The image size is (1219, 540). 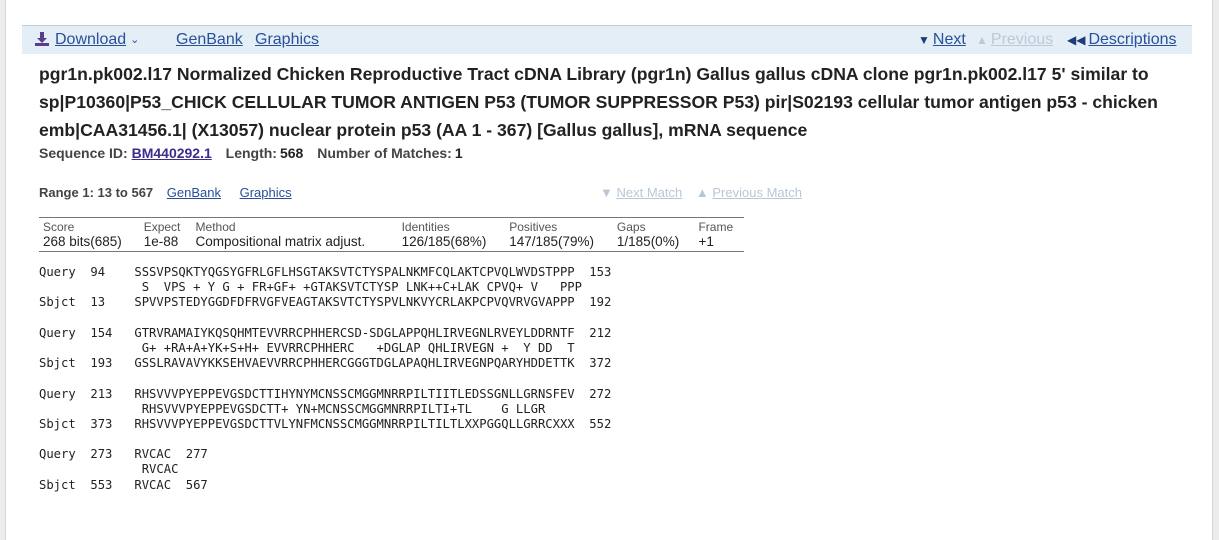 What do you see at coordinates (1022, 39) in the screenshot?
I see `previous-link: Previous` at bounding box center [1022, 39].